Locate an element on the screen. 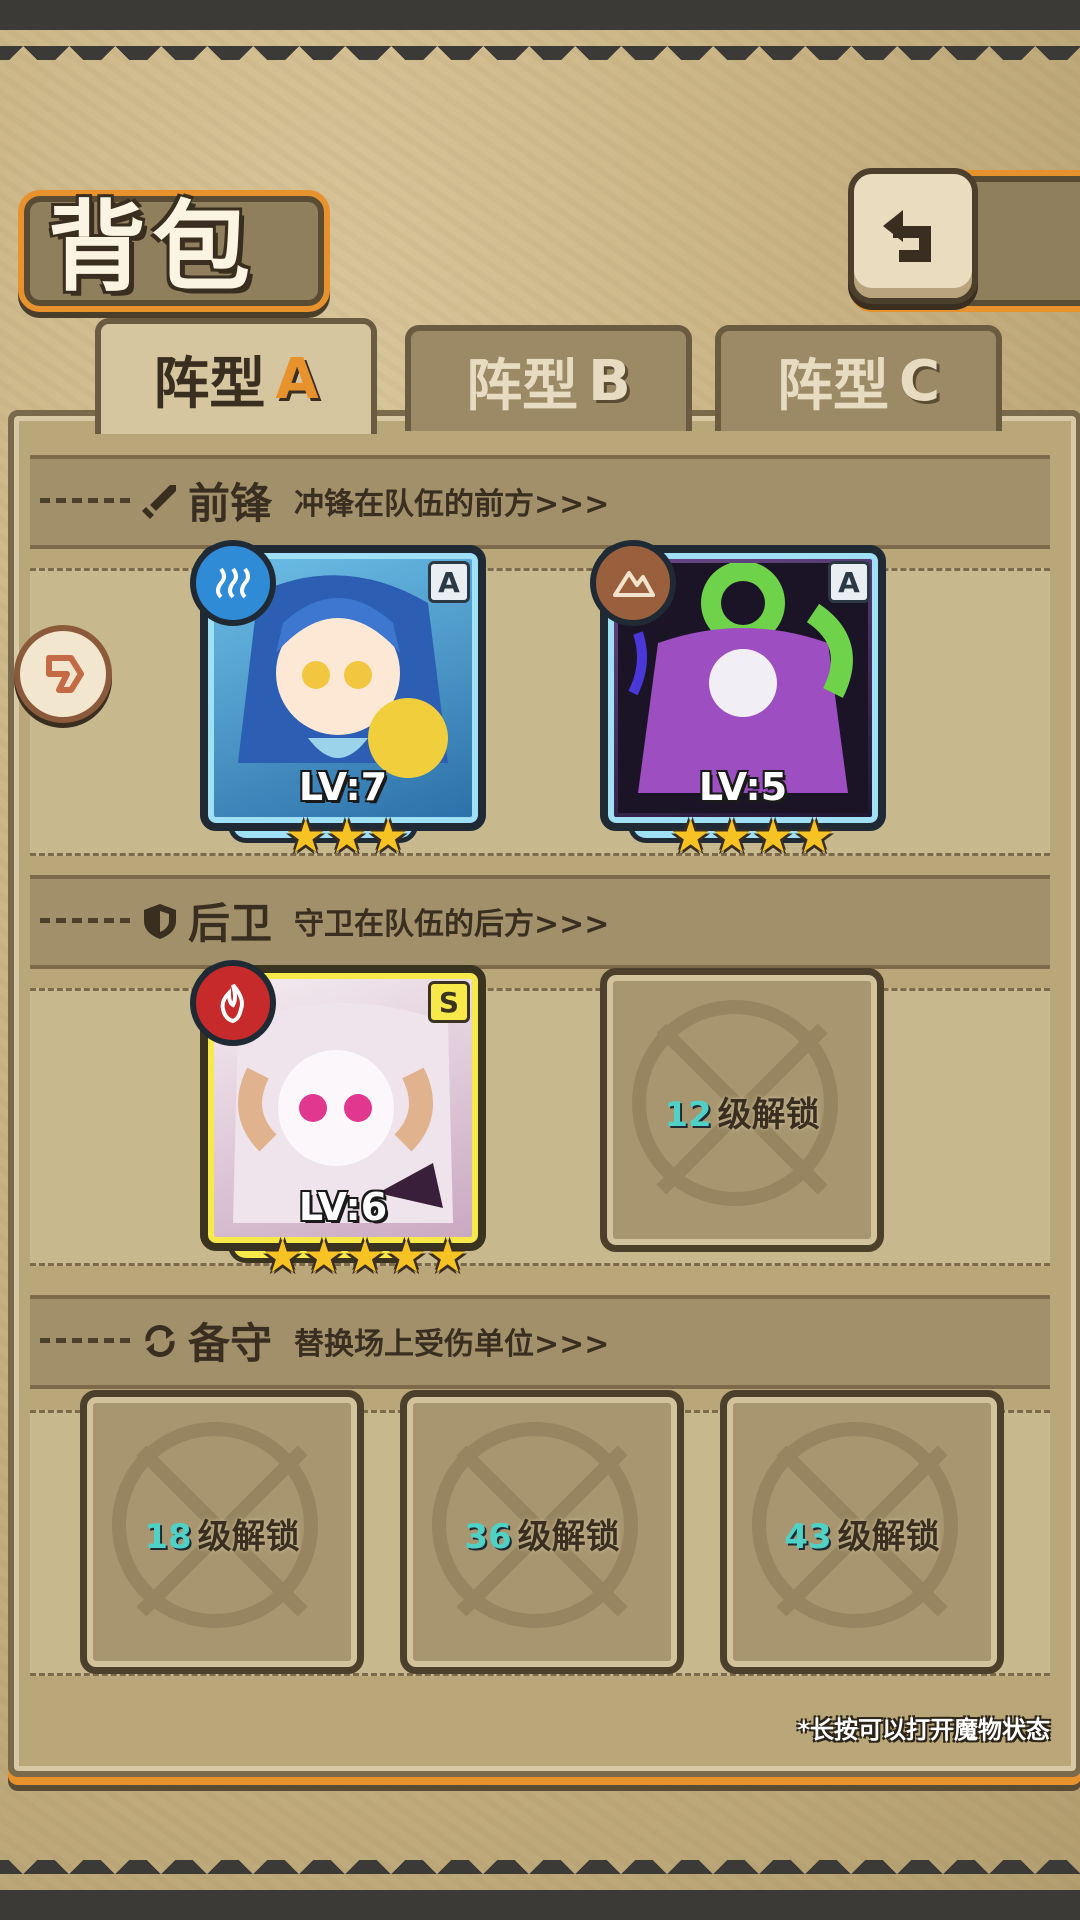 The image size is (1080, 1920). tab-formation-c: 阵型 C is located at coordinates (858, 378).